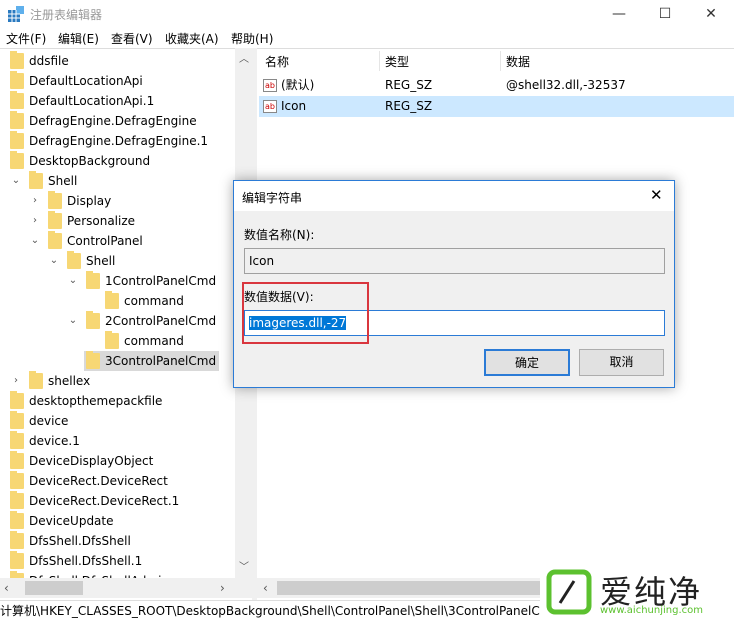 The image size is (734, 621). What do you see at coordinates (161, 321) in the screenshot?
I see `tree-item-label: 2ControlPanelCmd` at bounding box center [161, 321].